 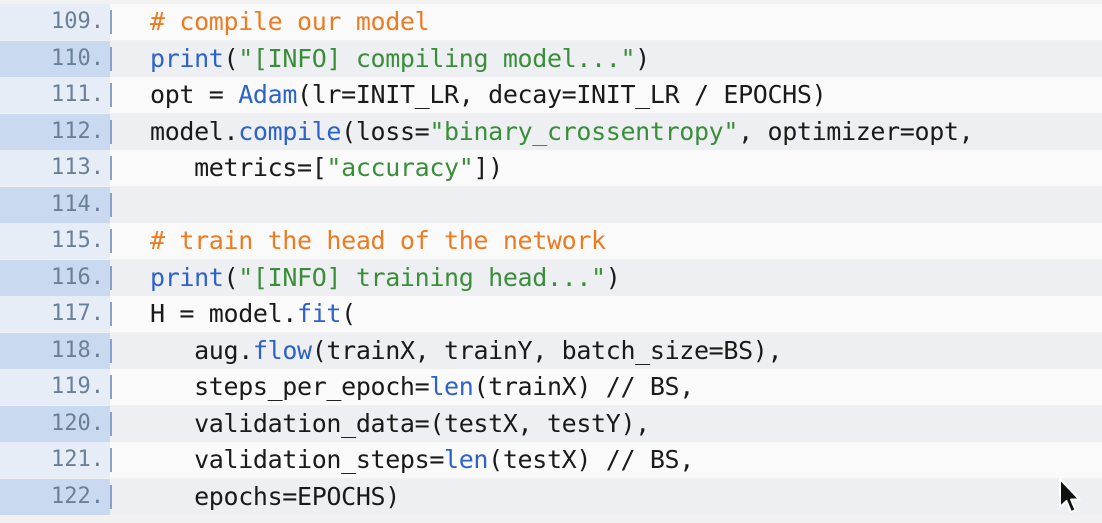 What do you see at coordinates (55, 241) in the screenshot?
I see `line-number: 115.` at bounding box center [55, 241].